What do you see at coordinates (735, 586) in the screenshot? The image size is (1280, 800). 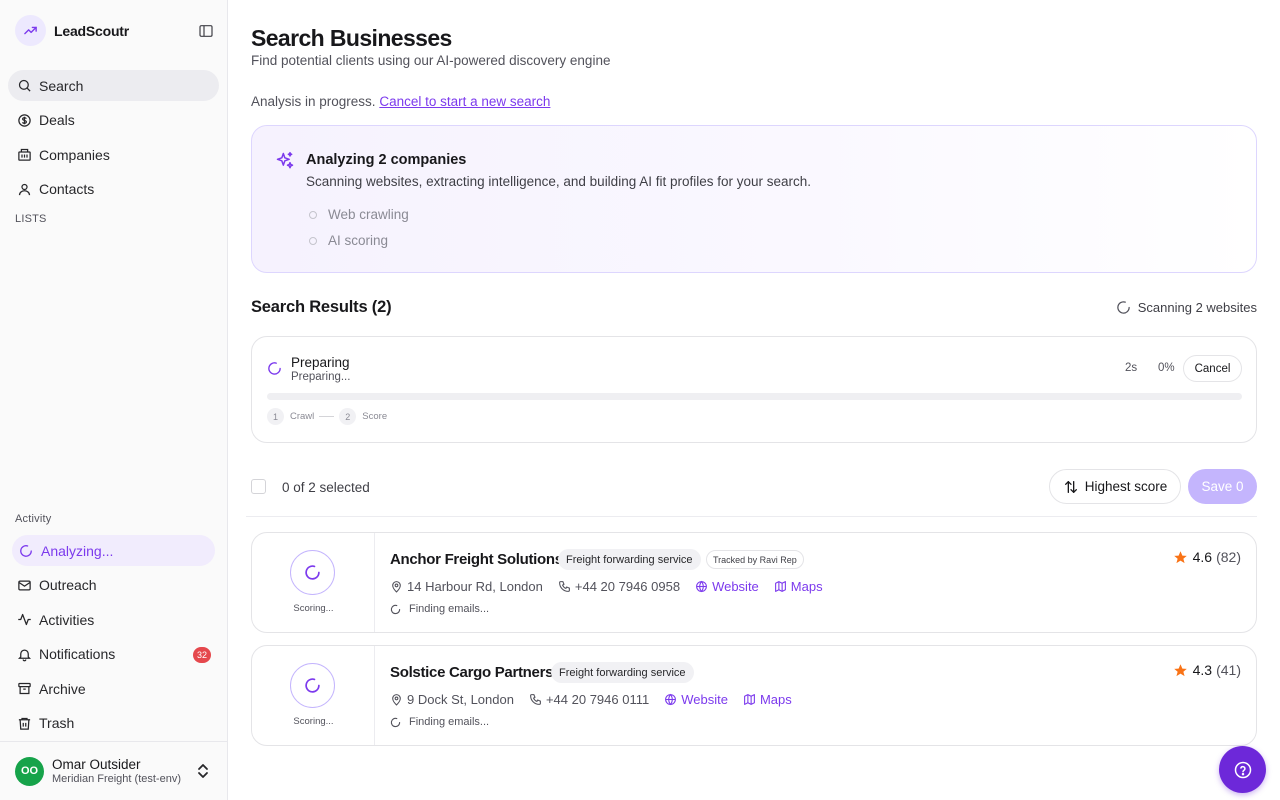 I see `website-text: Website` at bounding box center [735, 586].